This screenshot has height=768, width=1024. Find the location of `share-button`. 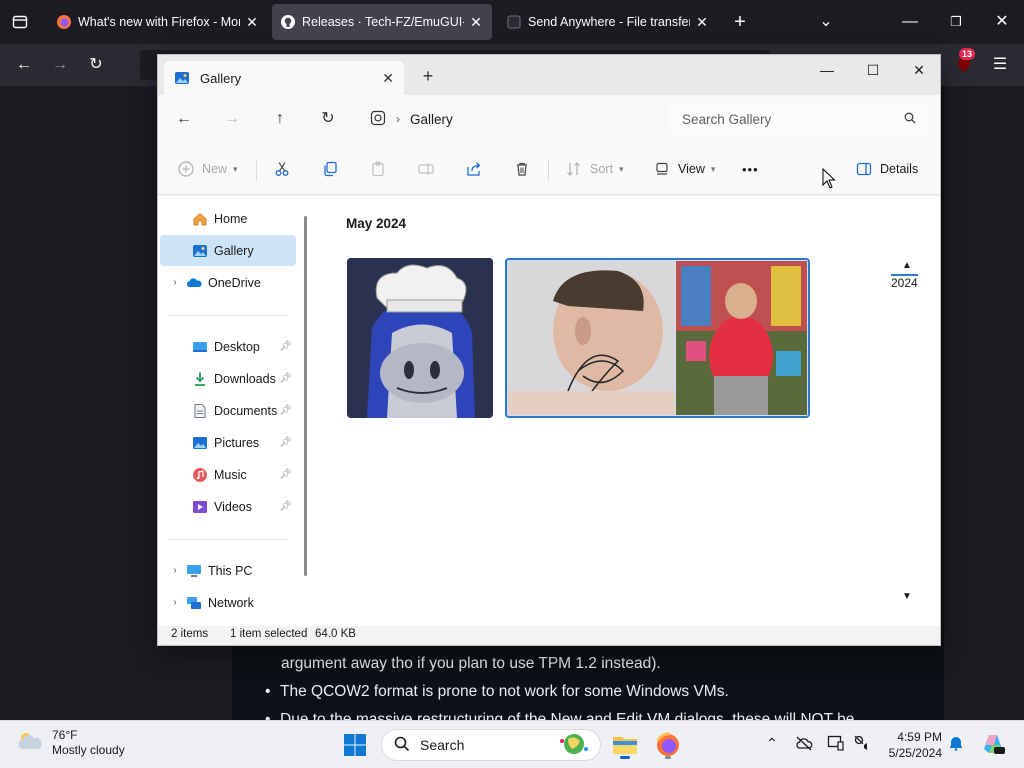

share-button is located at coordinates (474, 169).